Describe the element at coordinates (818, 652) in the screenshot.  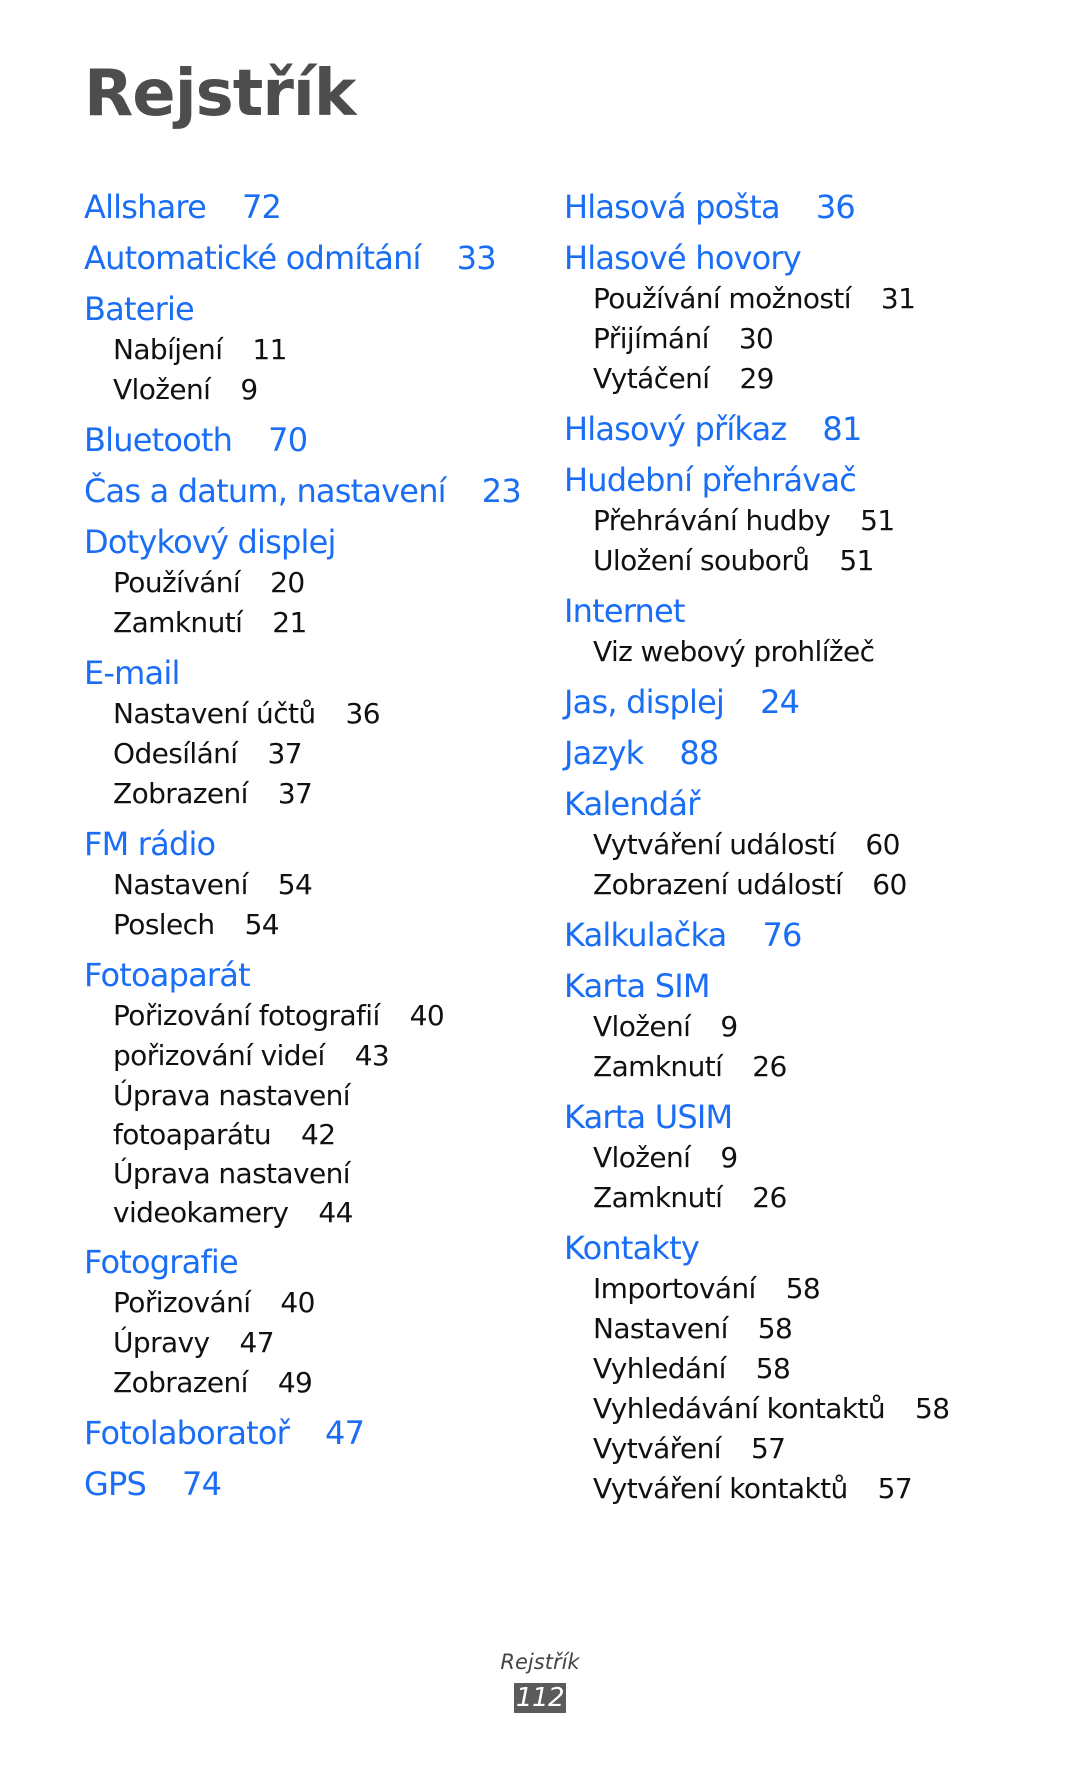
I see `subentry: Viz webový prohlížeč` at that location.